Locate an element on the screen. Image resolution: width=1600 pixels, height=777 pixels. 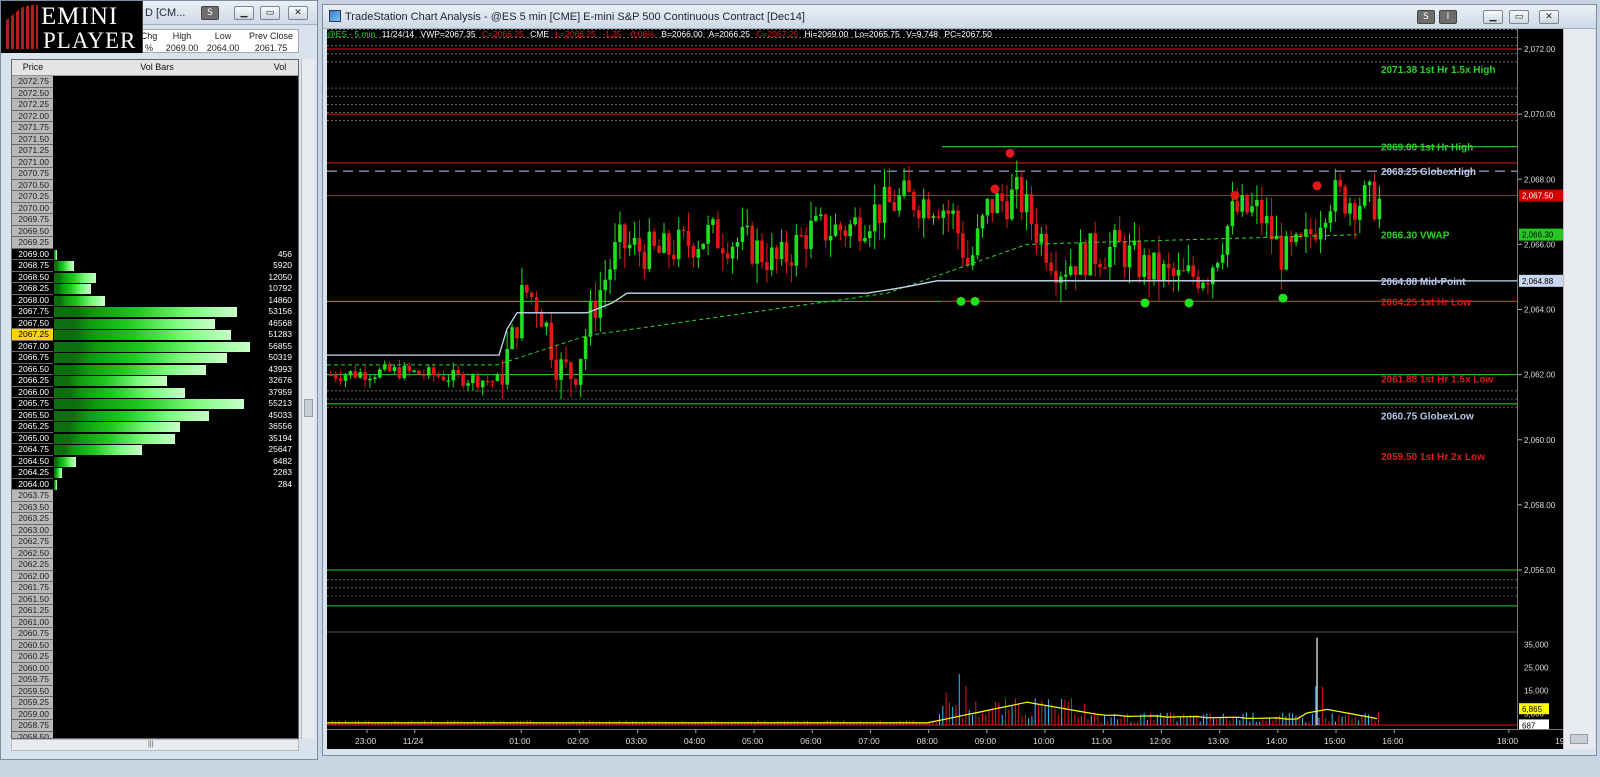
ladder-row: 2058.75 is located at coordinates (155, 726).